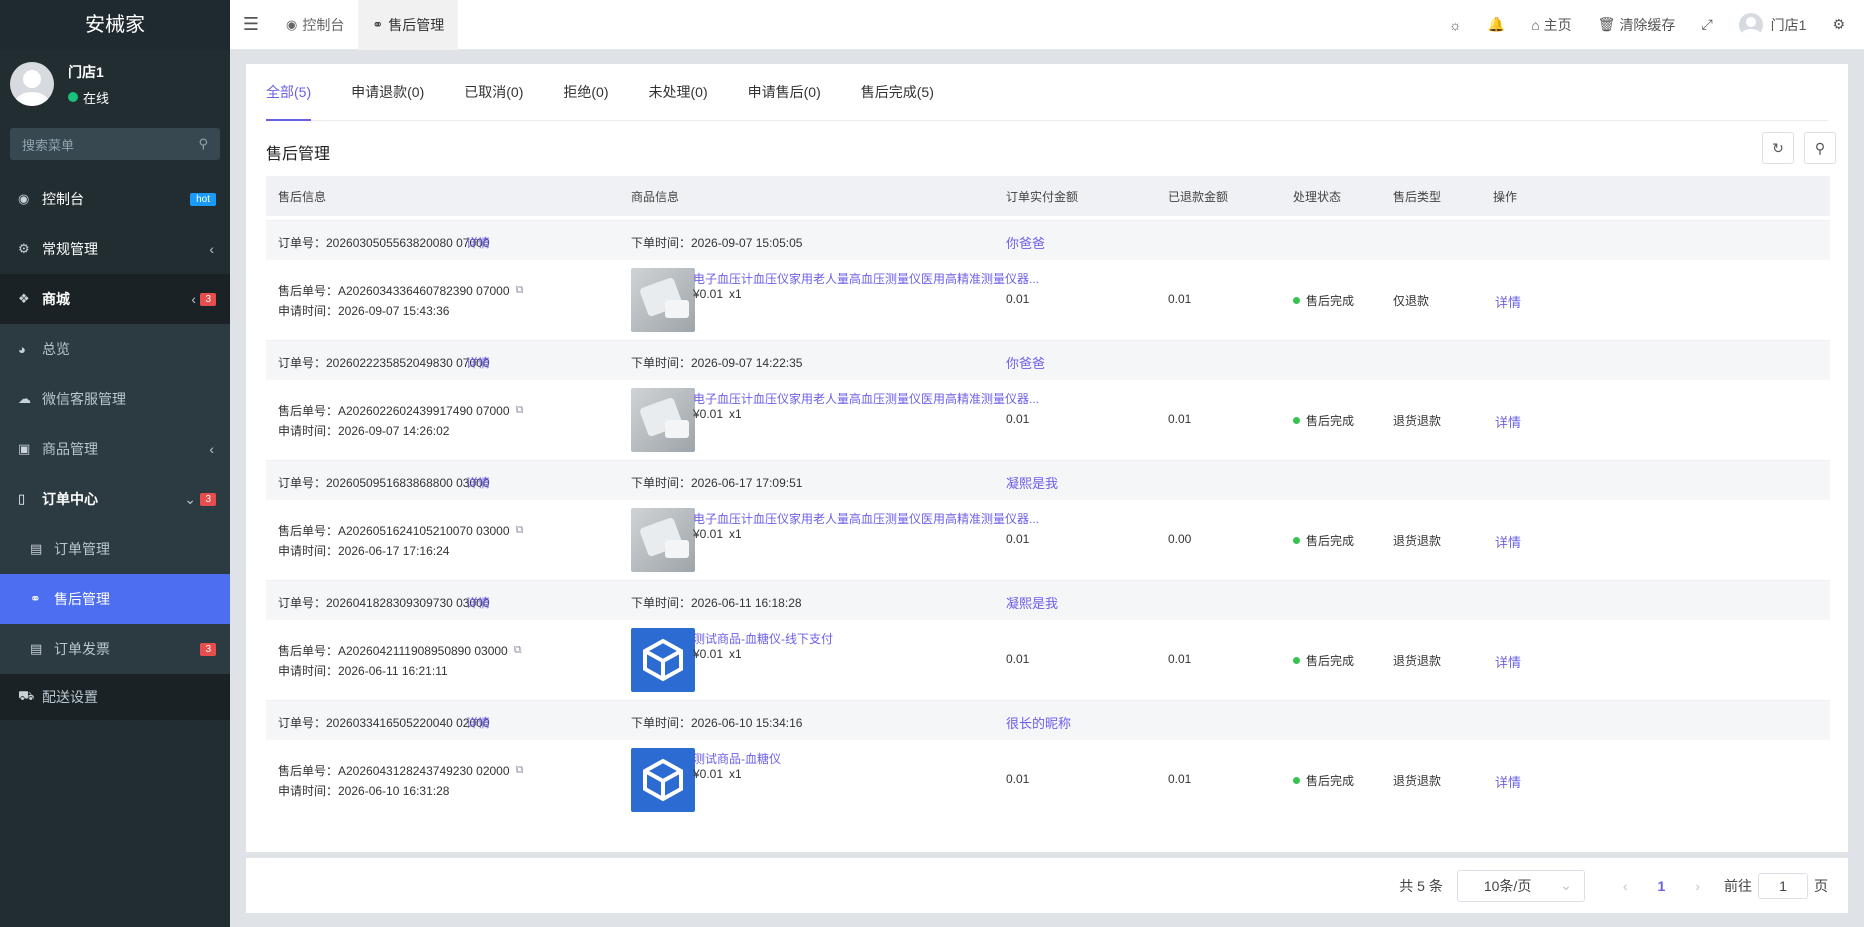 The width and height of the screenshot is (1864, 927). Describe the element at coordinates (1551, 25) in the screenshot. I see `home-link: ⌂ 主页` at that location.